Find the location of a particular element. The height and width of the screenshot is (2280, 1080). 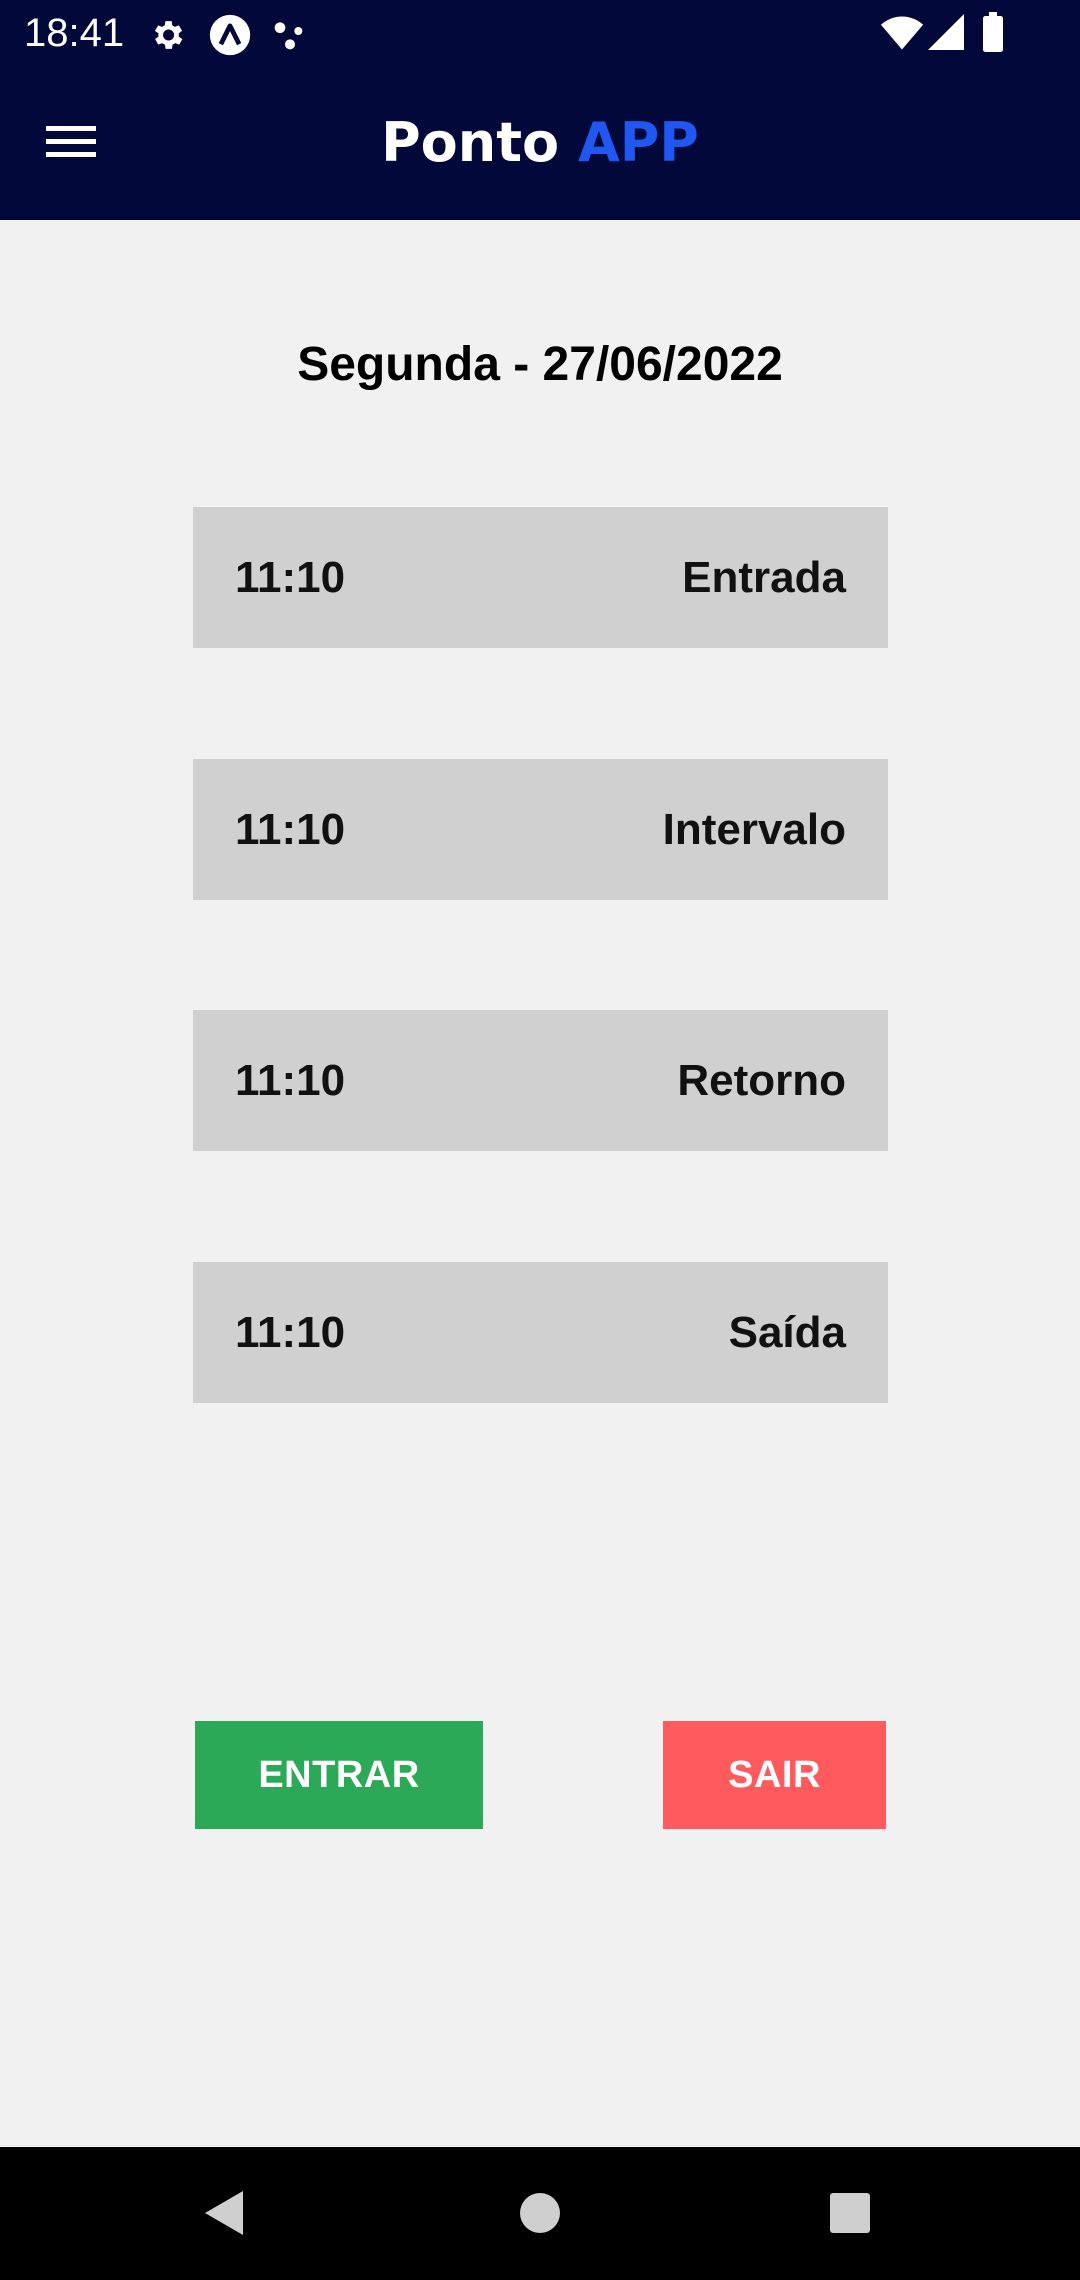

gear-icon is located at coordinates (168, 35).